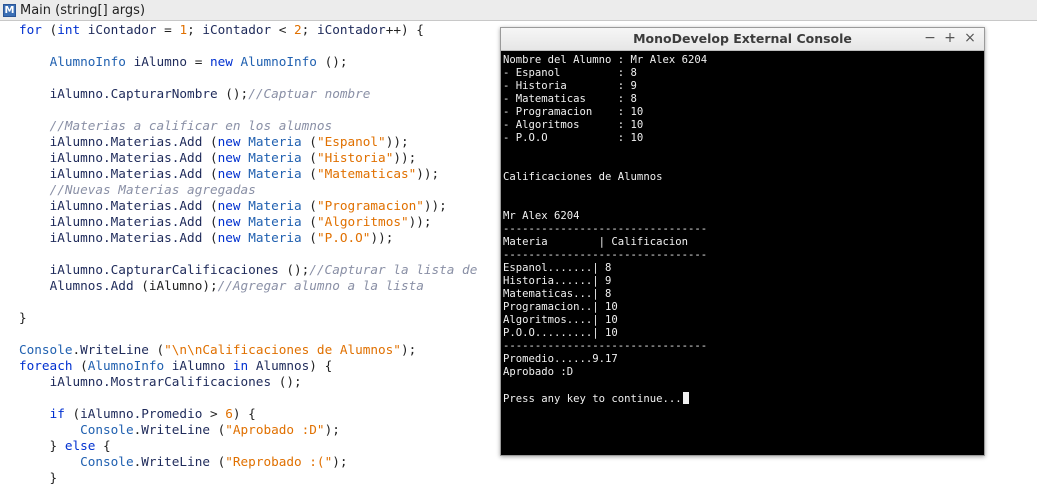 Image resolution: width=1037 pixels, height=504 pixels. Describe the element at coordinates (244, 413) in the screenshot. I see `code-token: ) {` at that location.